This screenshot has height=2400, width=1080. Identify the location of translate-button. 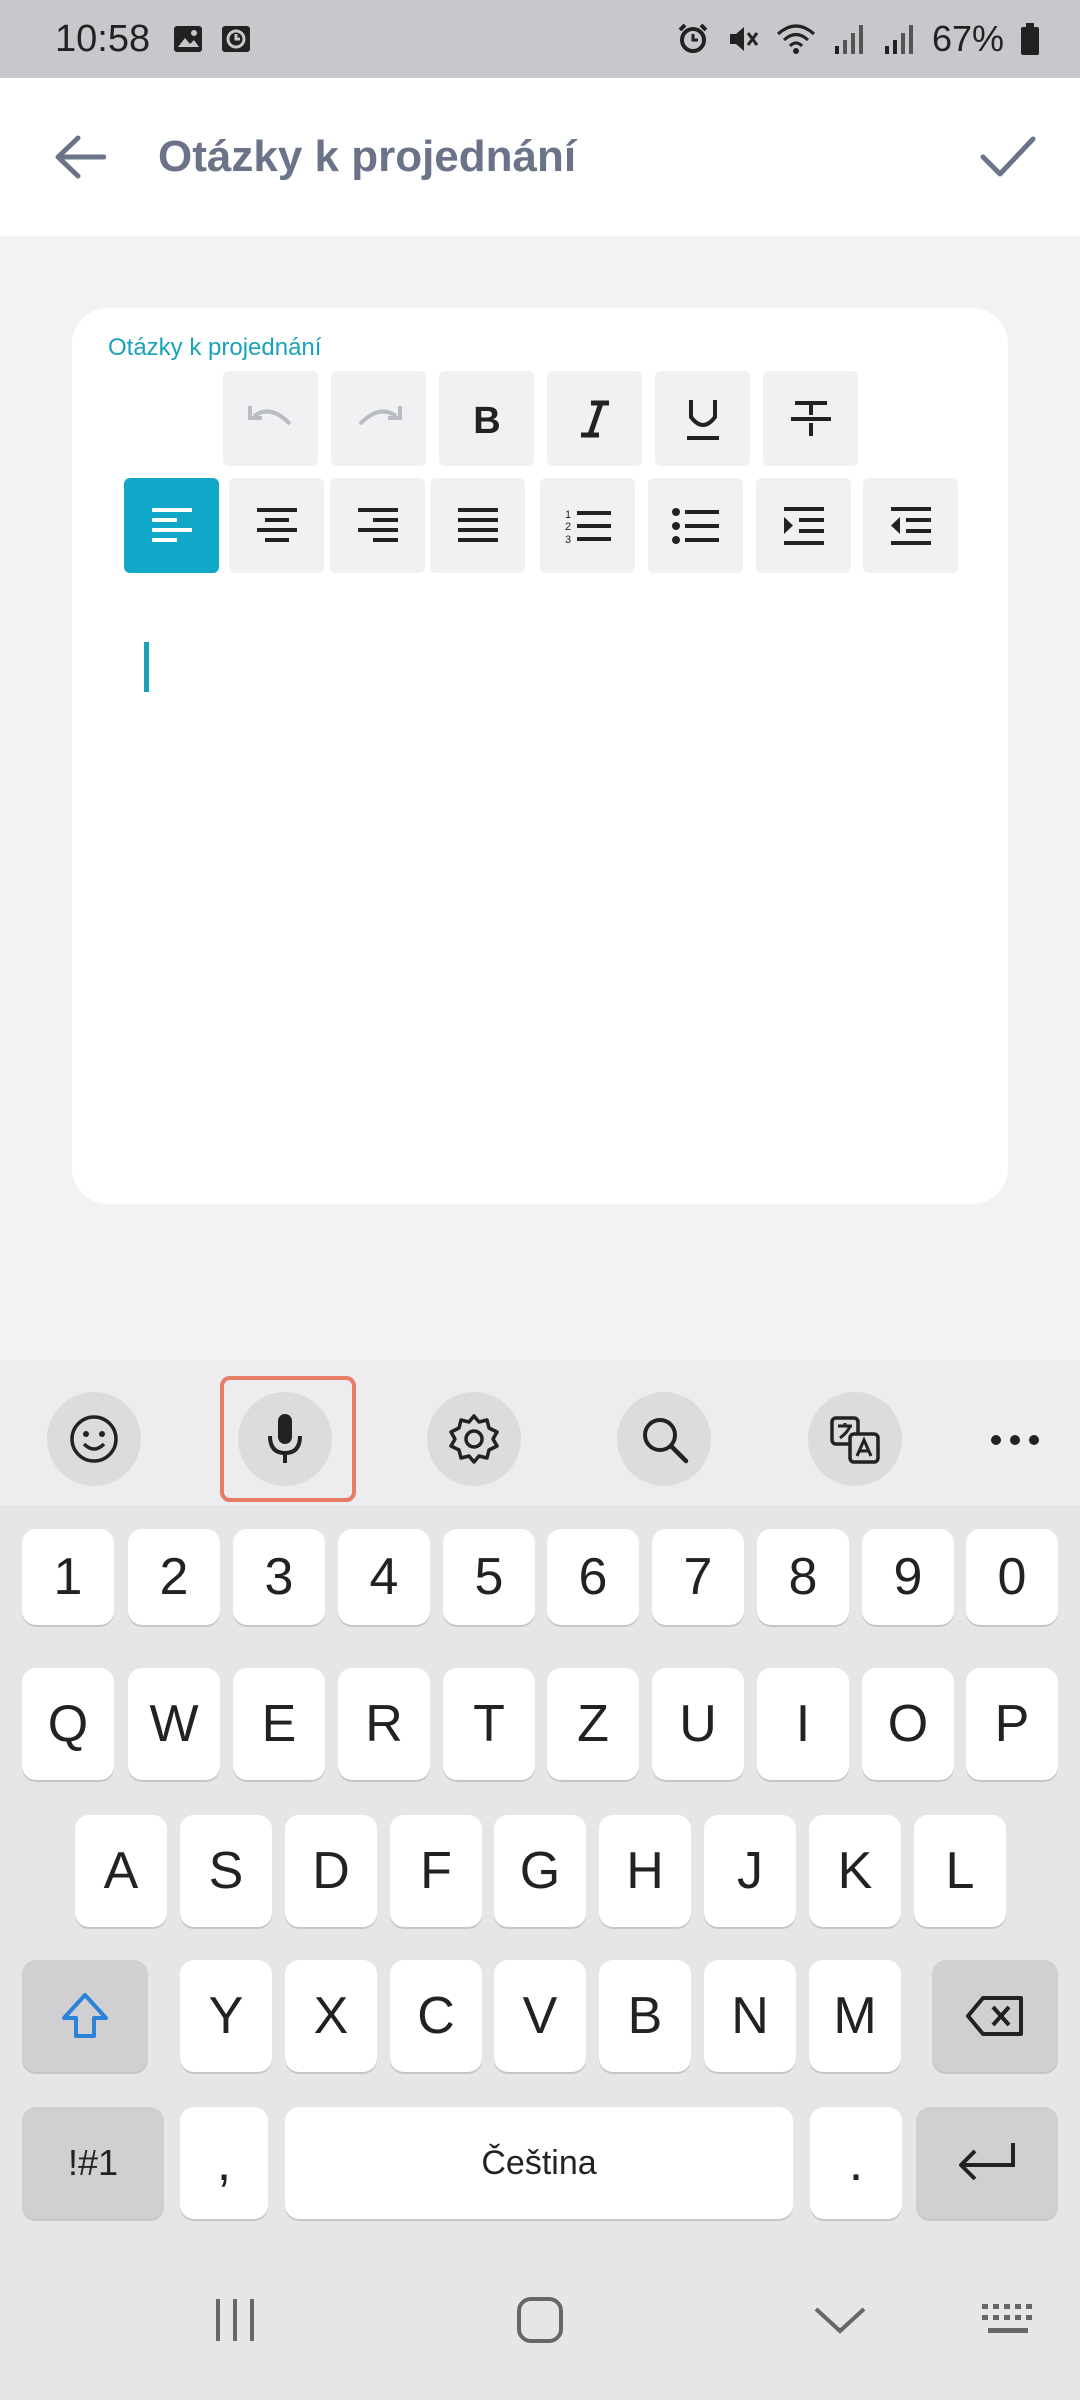
(855, 1439).